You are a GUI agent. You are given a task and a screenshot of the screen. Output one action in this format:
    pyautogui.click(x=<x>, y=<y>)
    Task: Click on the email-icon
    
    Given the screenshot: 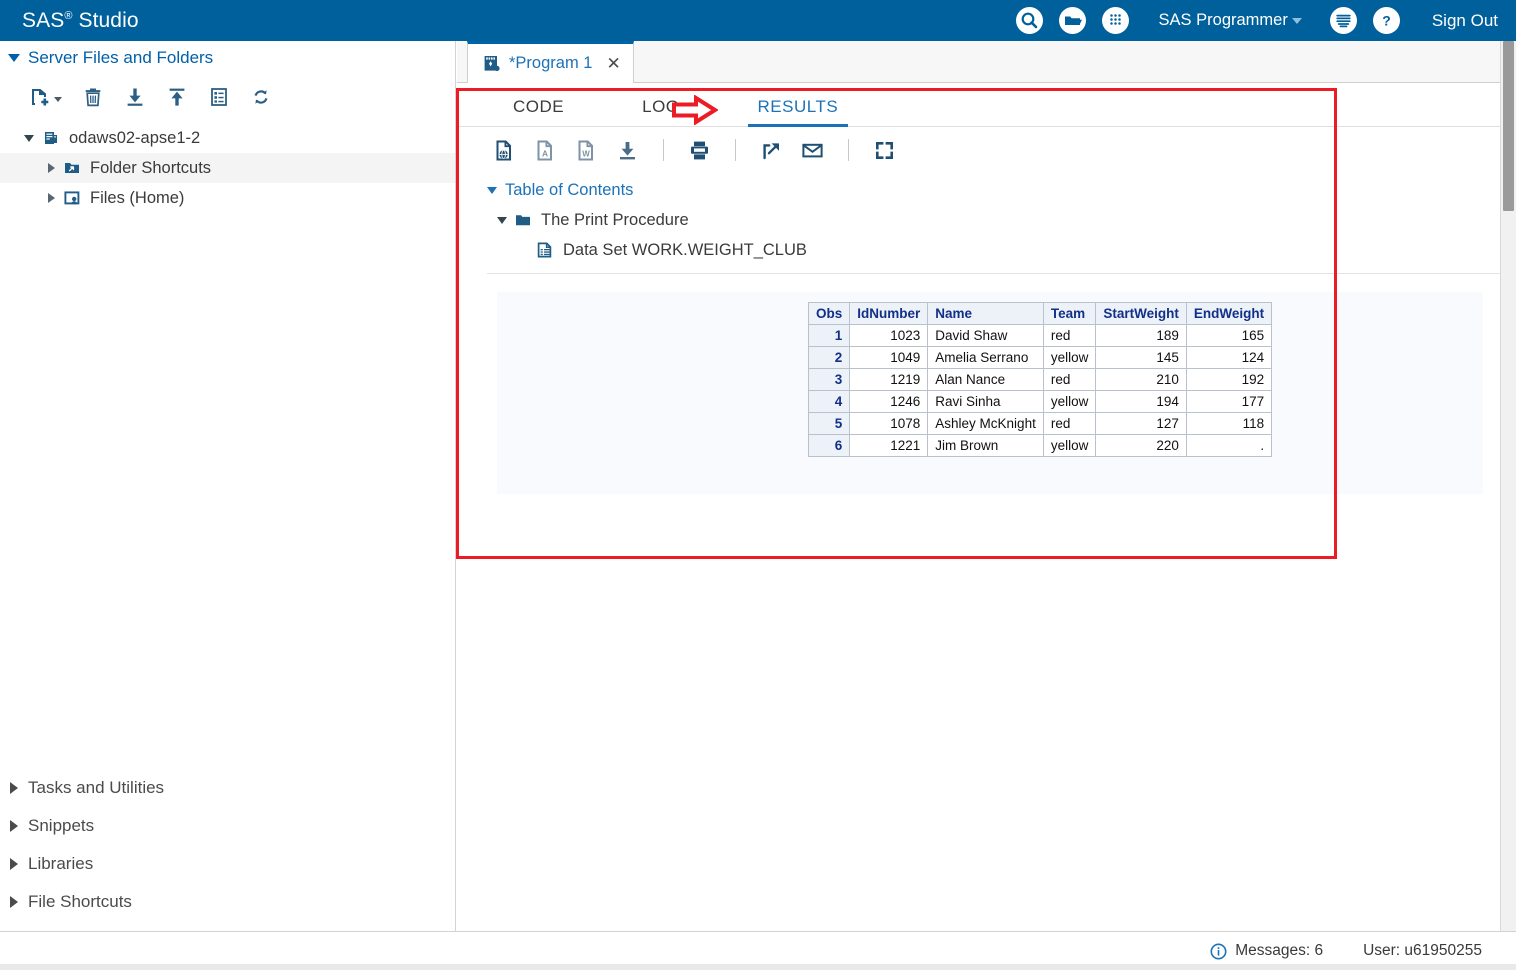 What is the action you would take?
    pyautogui.click(x=812, y=150)
    